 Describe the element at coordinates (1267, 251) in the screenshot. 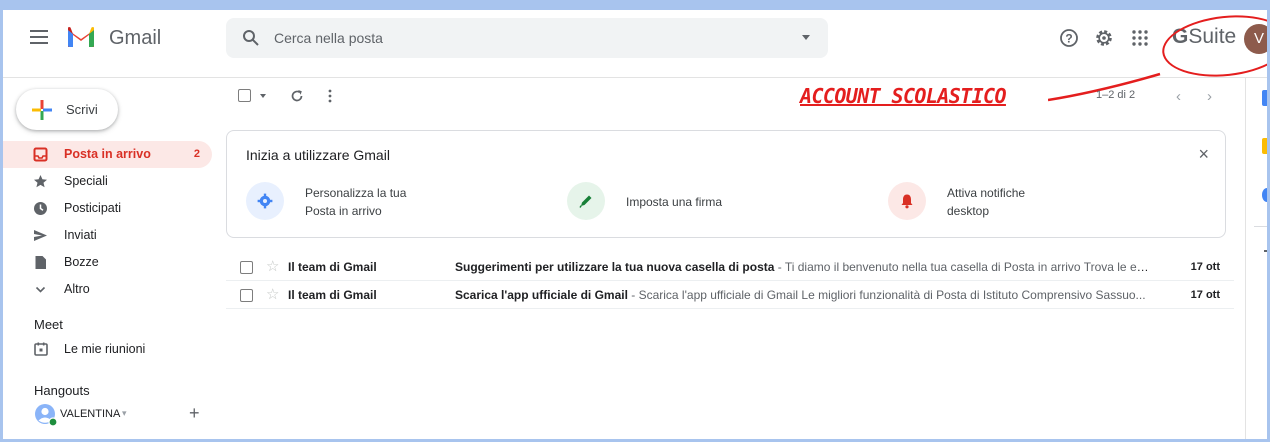

I see `add-addon-icon` at that location.